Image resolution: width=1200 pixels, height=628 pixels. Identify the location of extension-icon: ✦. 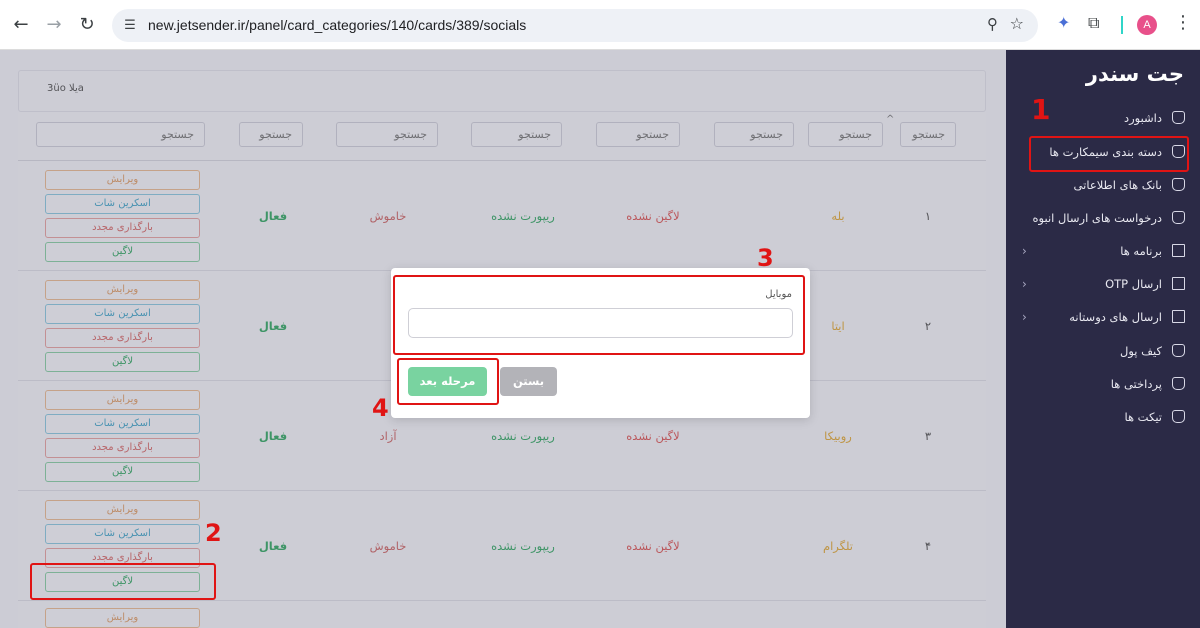
(1063, 22).